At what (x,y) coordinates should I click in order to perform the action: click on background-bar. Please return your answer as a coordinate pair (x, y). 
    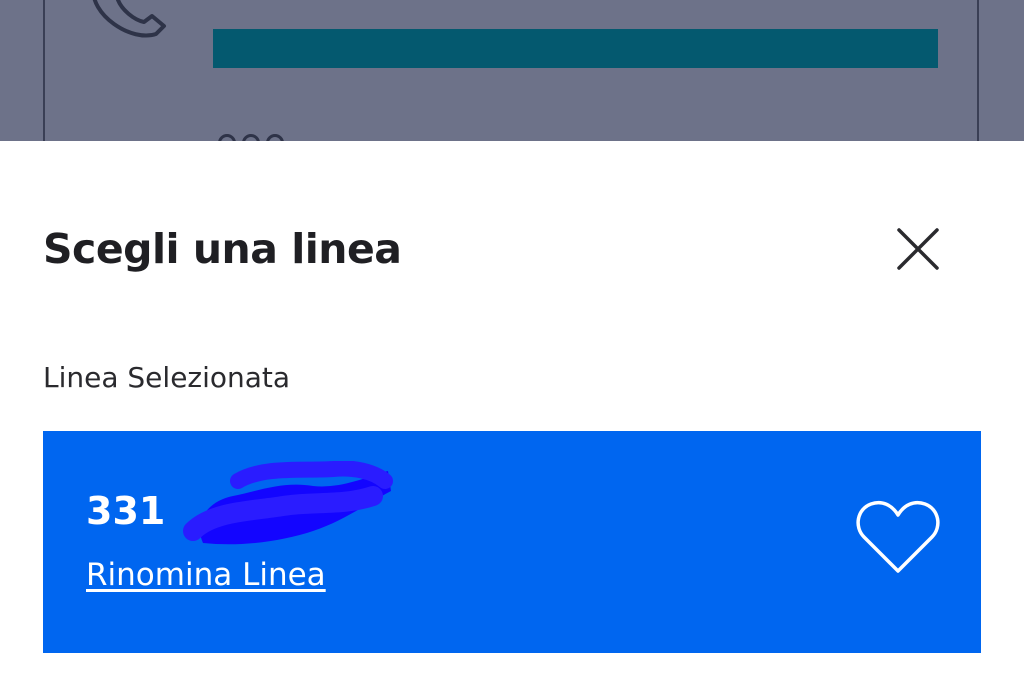
    Looking at the image, I should click on (575, 48).